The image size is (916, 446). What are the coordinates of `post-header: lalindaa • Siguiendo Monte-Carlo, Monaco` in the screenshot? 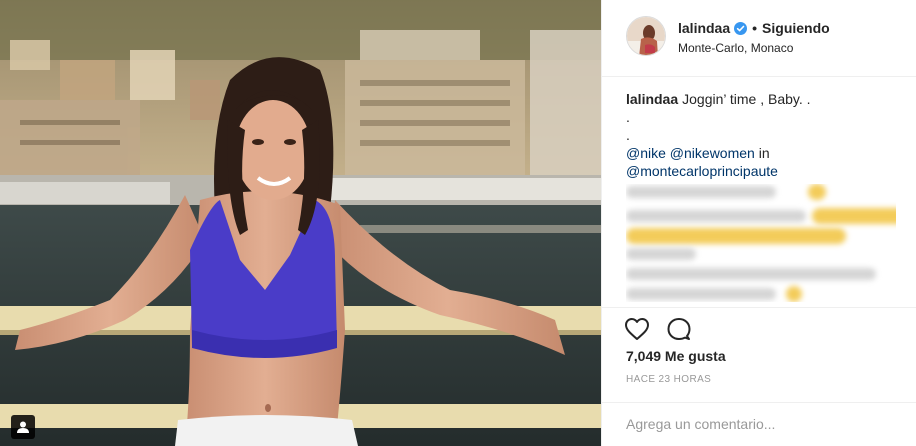 It's located at (759, 38).